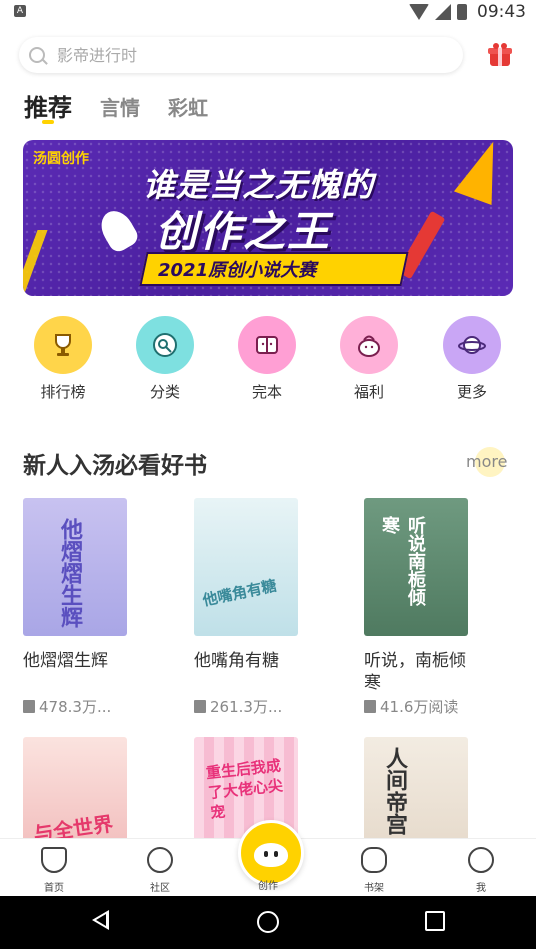 This screenshot has height=949, width=536. I want to click on bookshelf-star-icon, so click(374, 860).